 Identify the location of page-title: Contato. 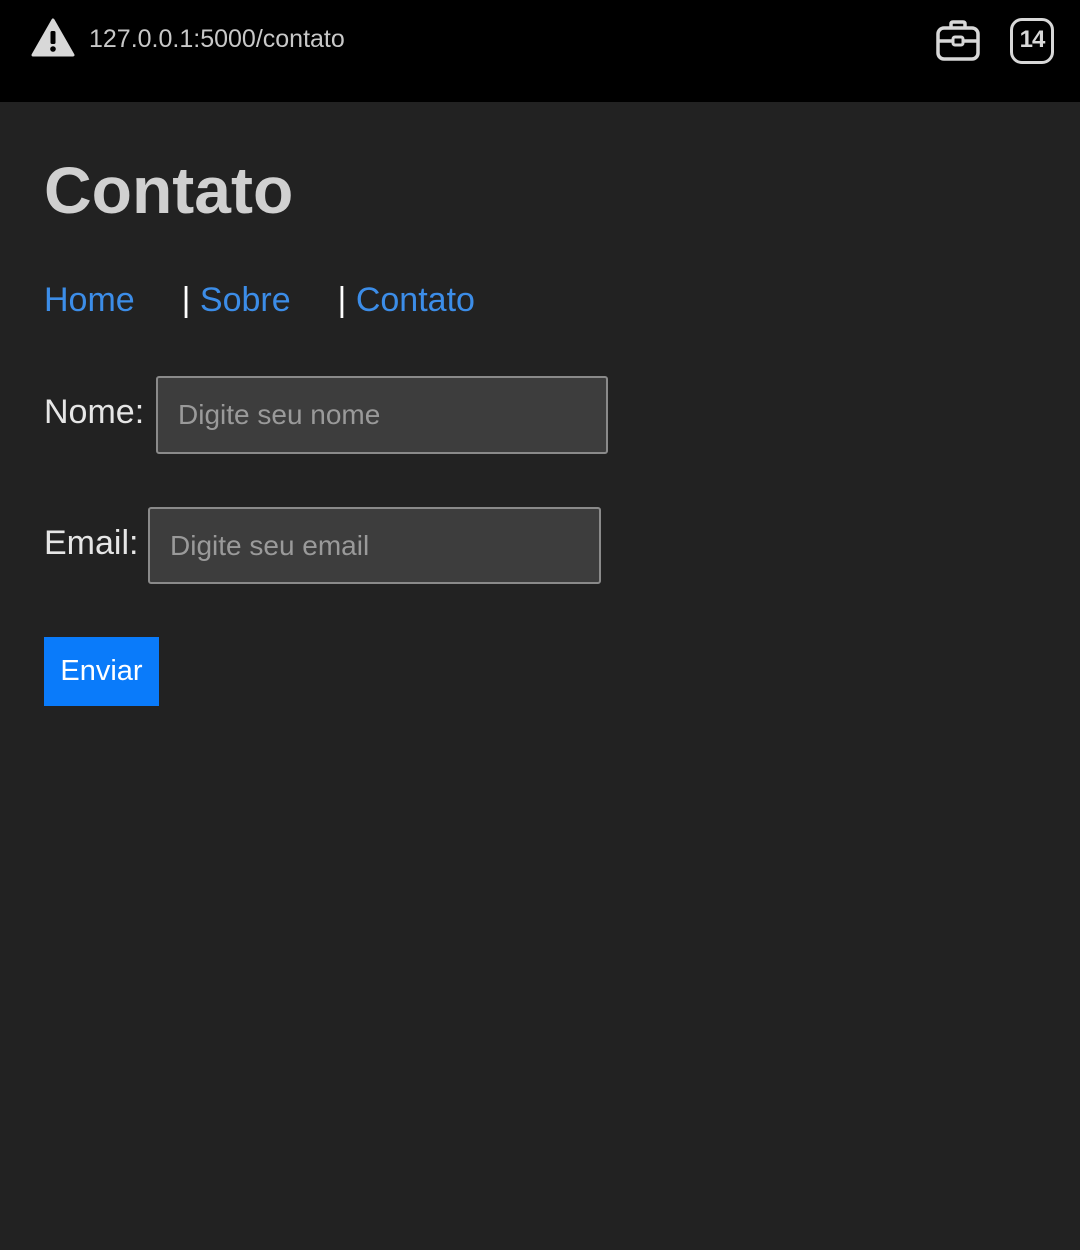
(169, 190).